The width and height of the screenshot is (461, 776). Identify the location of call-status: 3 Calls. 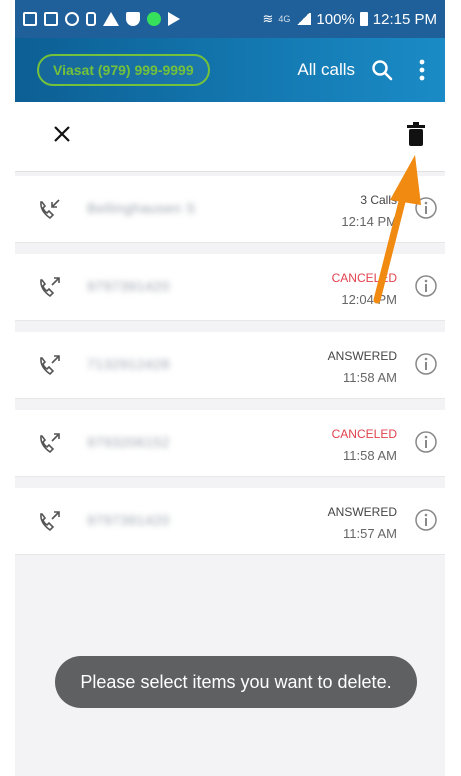
(378, 200).